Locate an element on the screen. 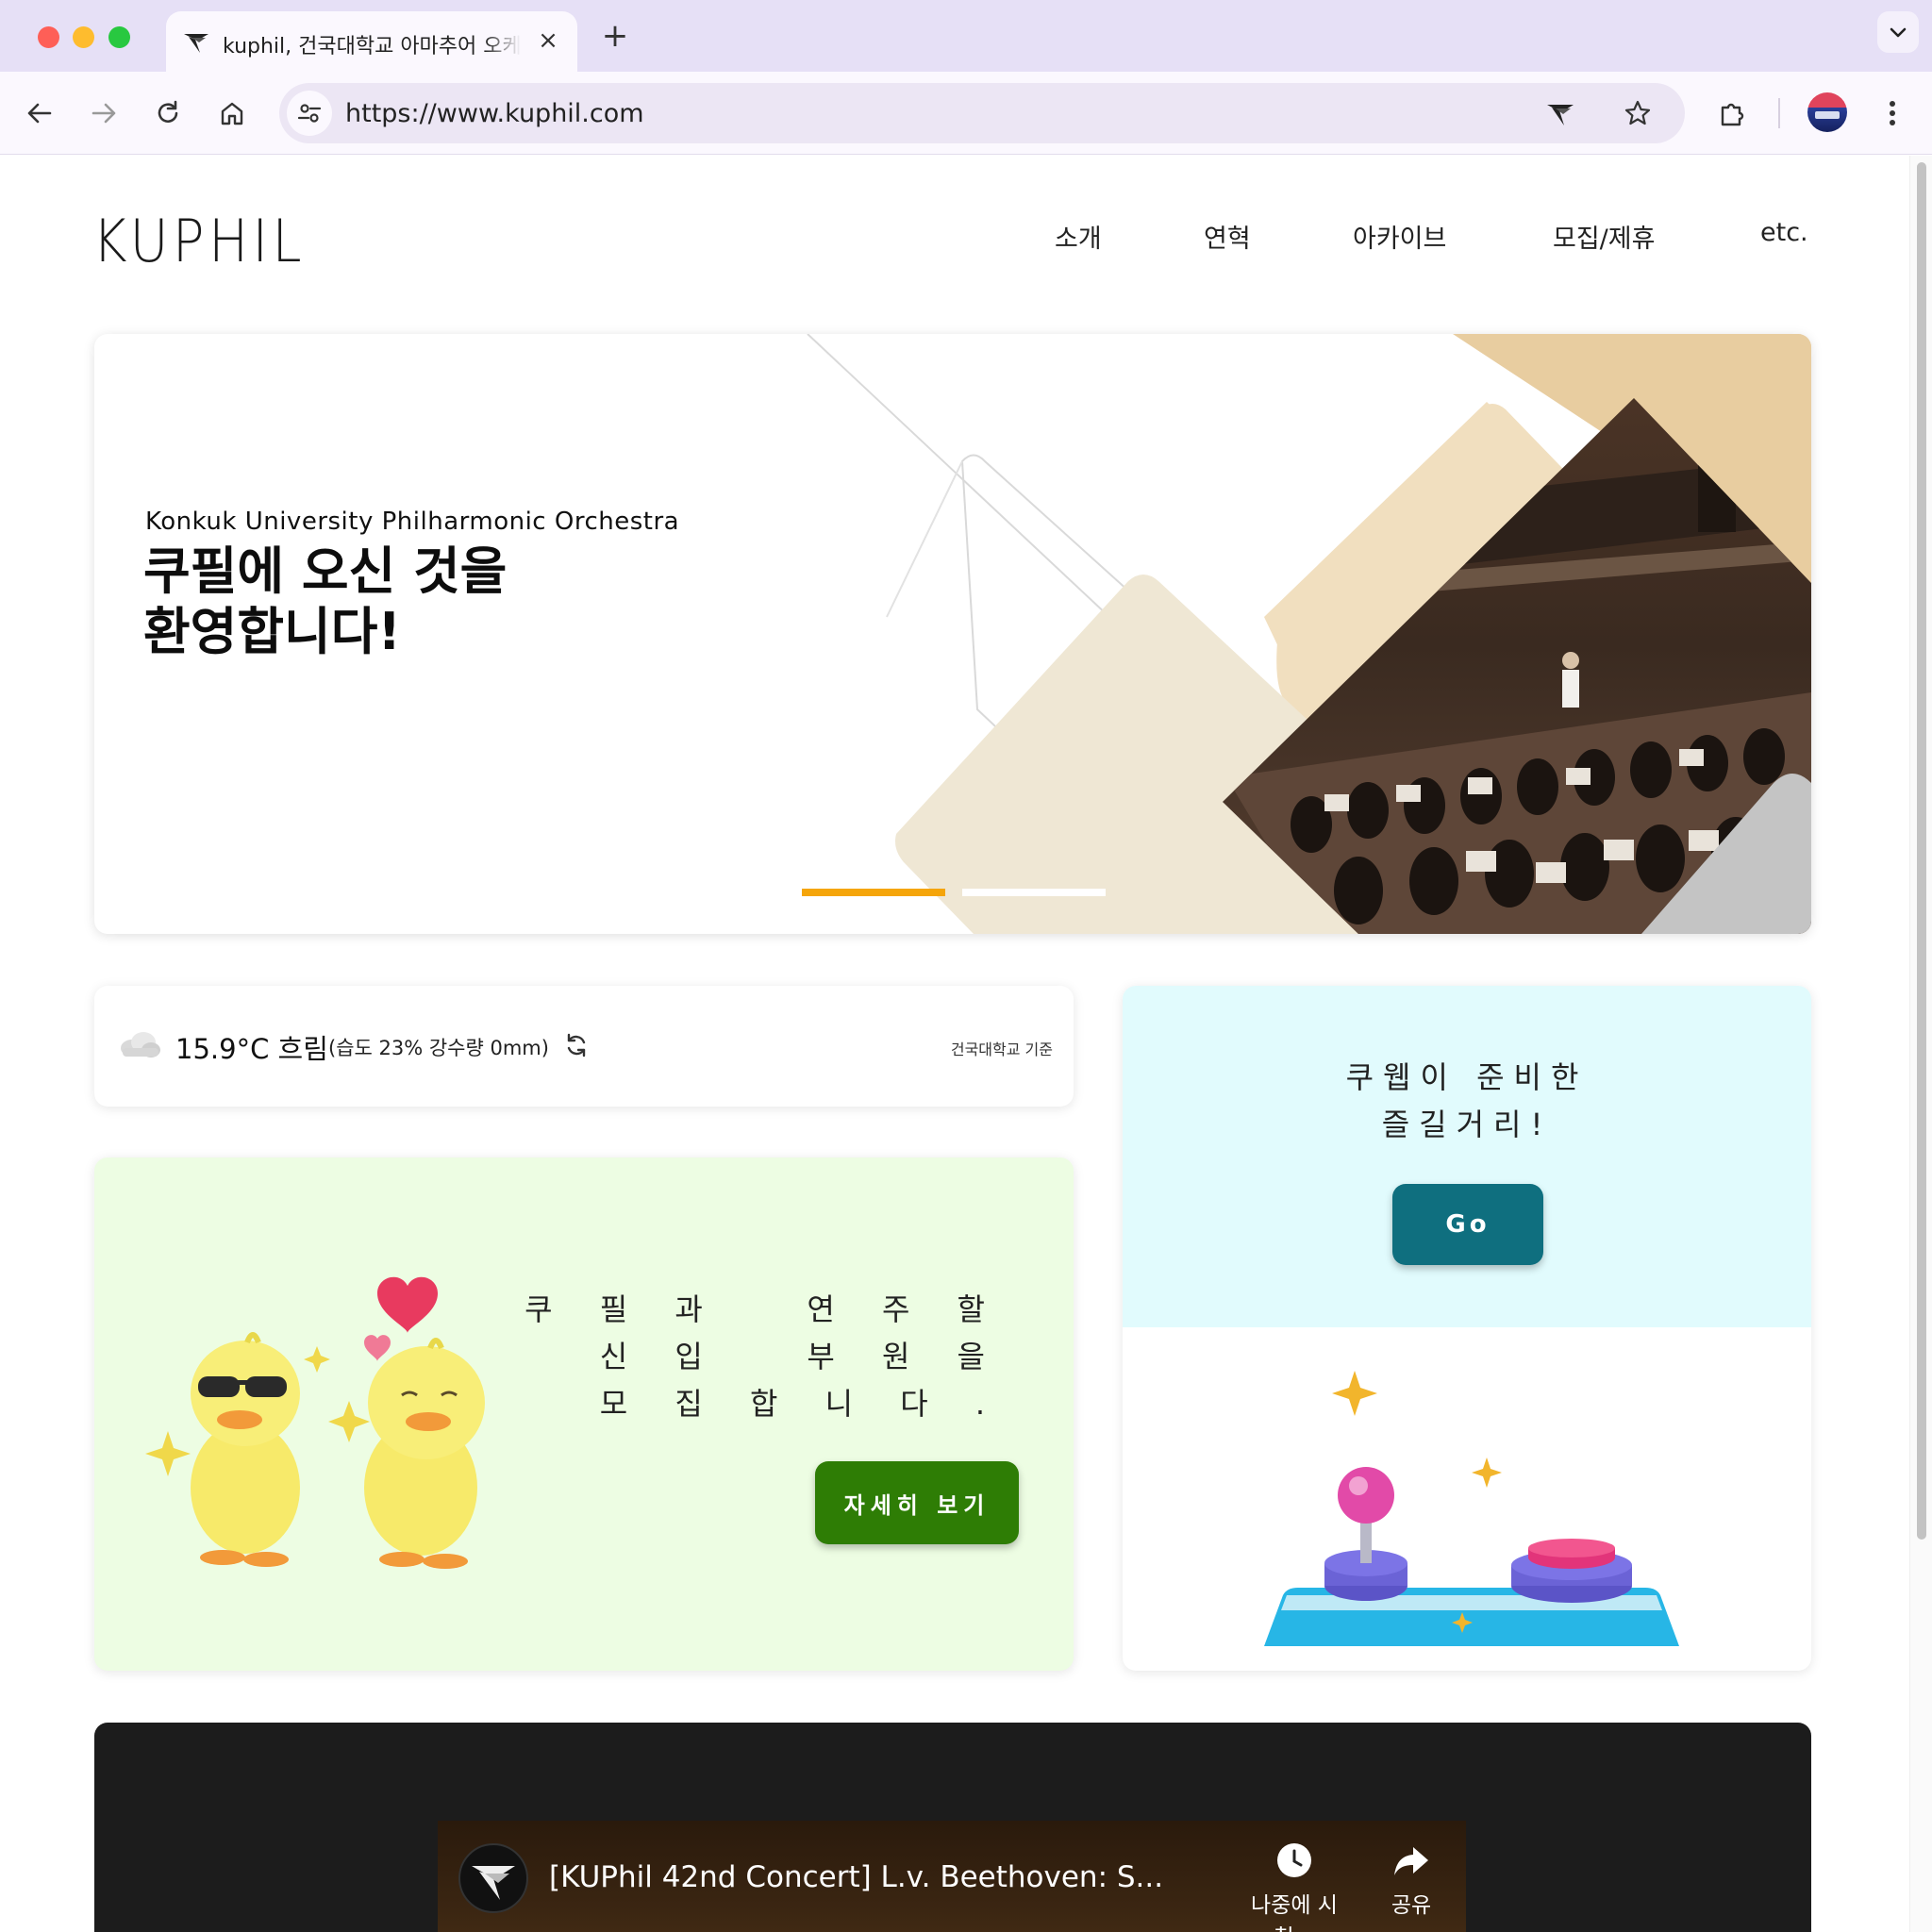 Image resolution: width=1932 pixels, height=1932 pixels. recruit-details-button: 자세히 보기 is located at coordinates (917, 1503).